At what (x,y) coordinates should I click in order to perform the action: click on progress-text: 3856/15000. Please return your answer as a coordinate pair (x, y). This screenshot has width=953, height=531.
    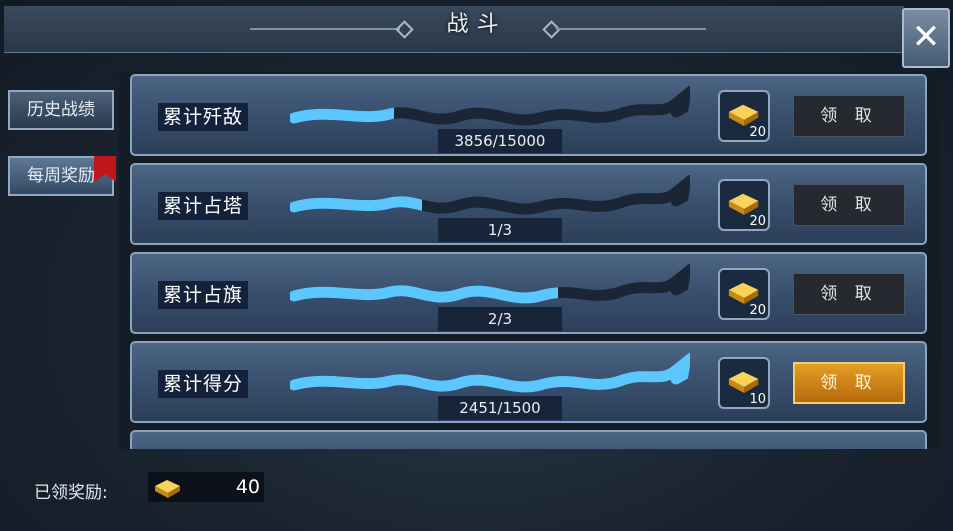
    Looking at the image, I should click on (500, 141).